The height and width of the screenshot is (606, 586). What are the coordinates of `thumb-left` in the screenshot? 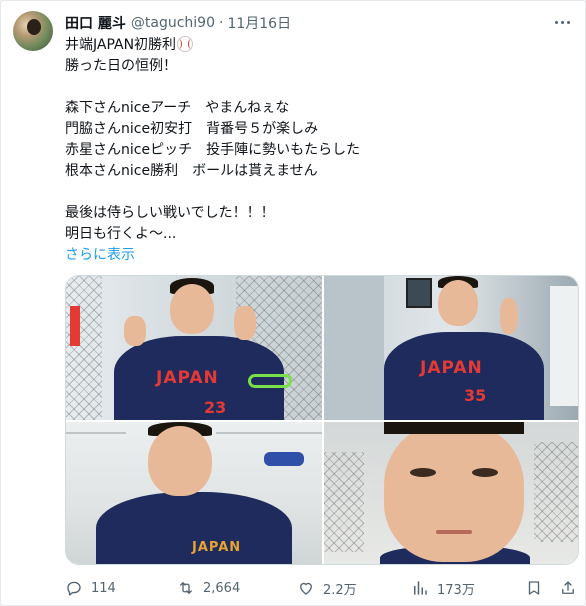 It's located at (135, 331).